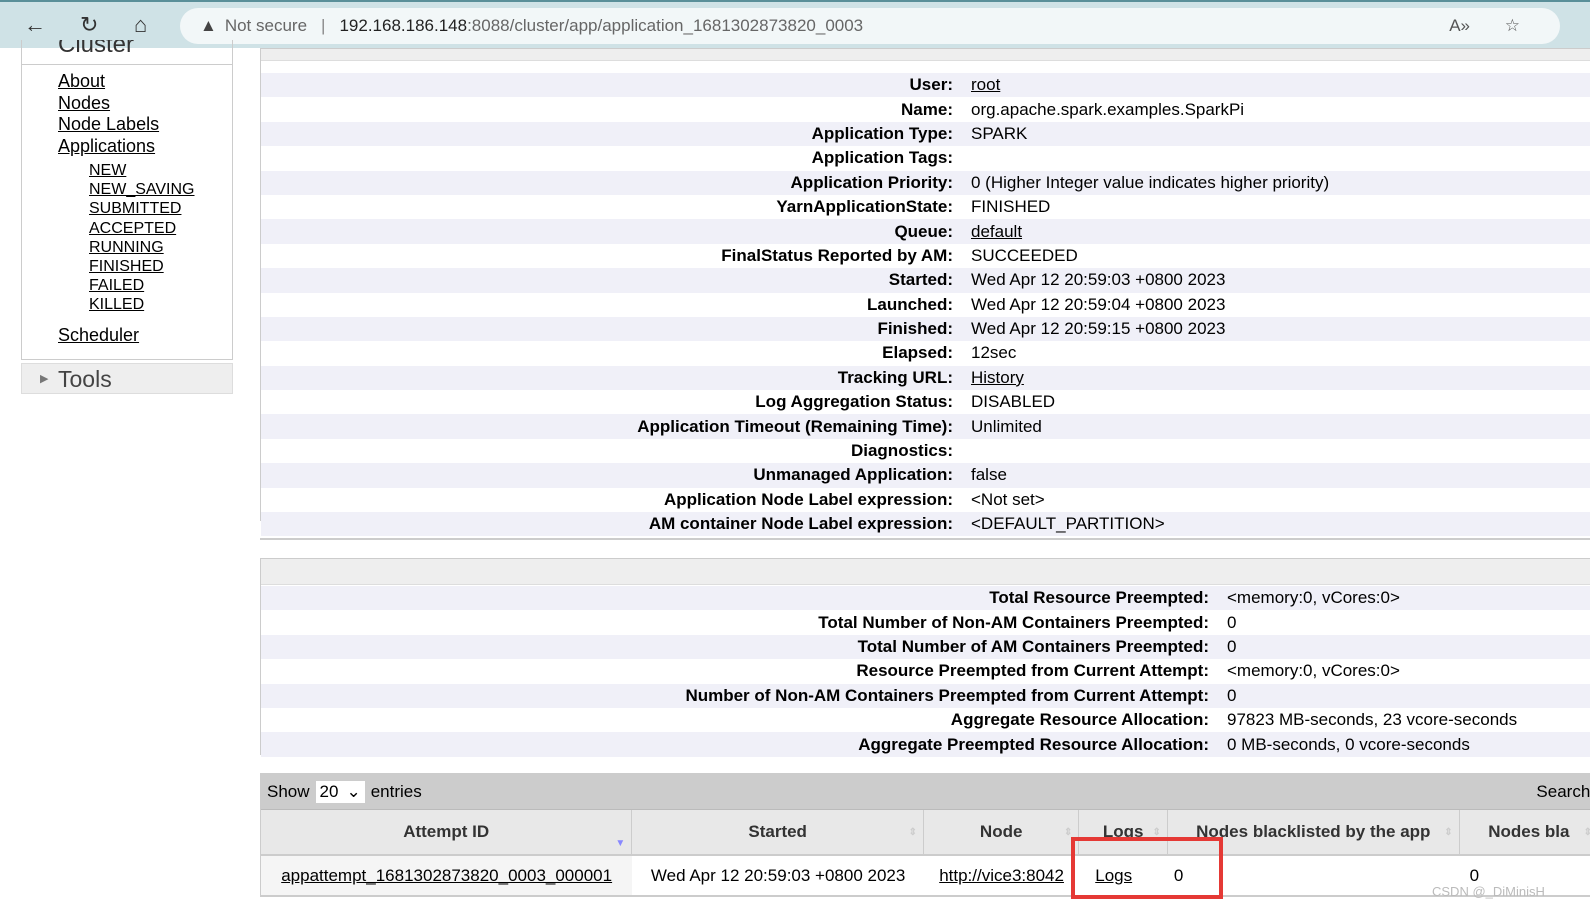  I want to click on sidebar-item-nodes: Nodes, so click(145, 104).